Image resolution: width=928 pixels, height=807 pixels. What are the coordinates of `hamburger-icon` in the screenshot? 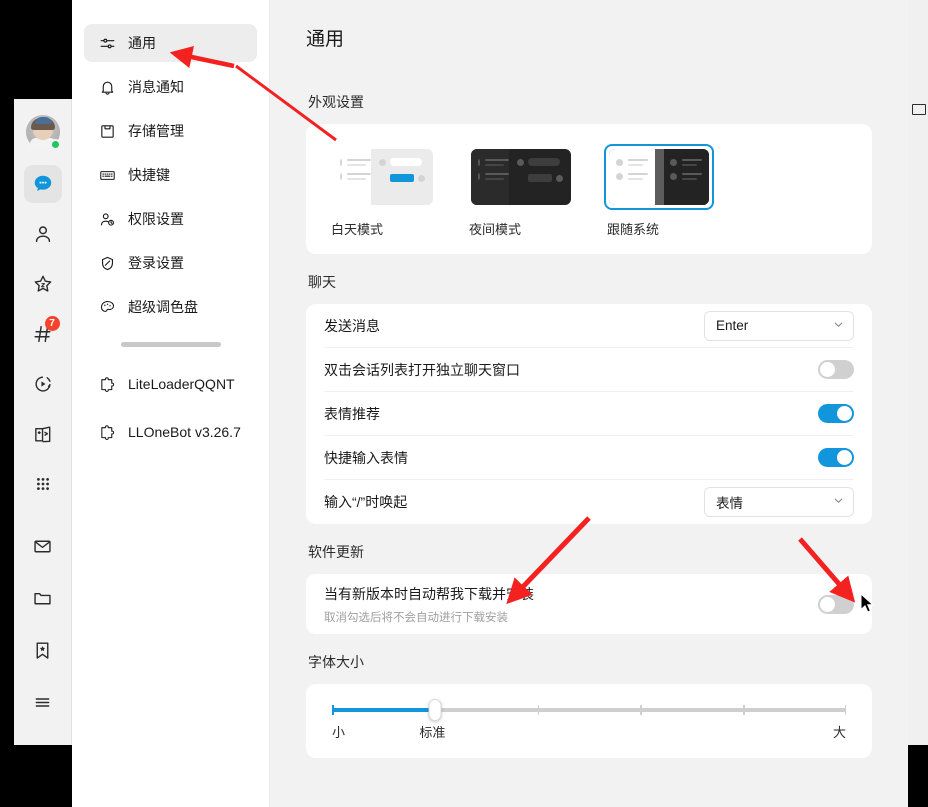 It's located at (42, 702).